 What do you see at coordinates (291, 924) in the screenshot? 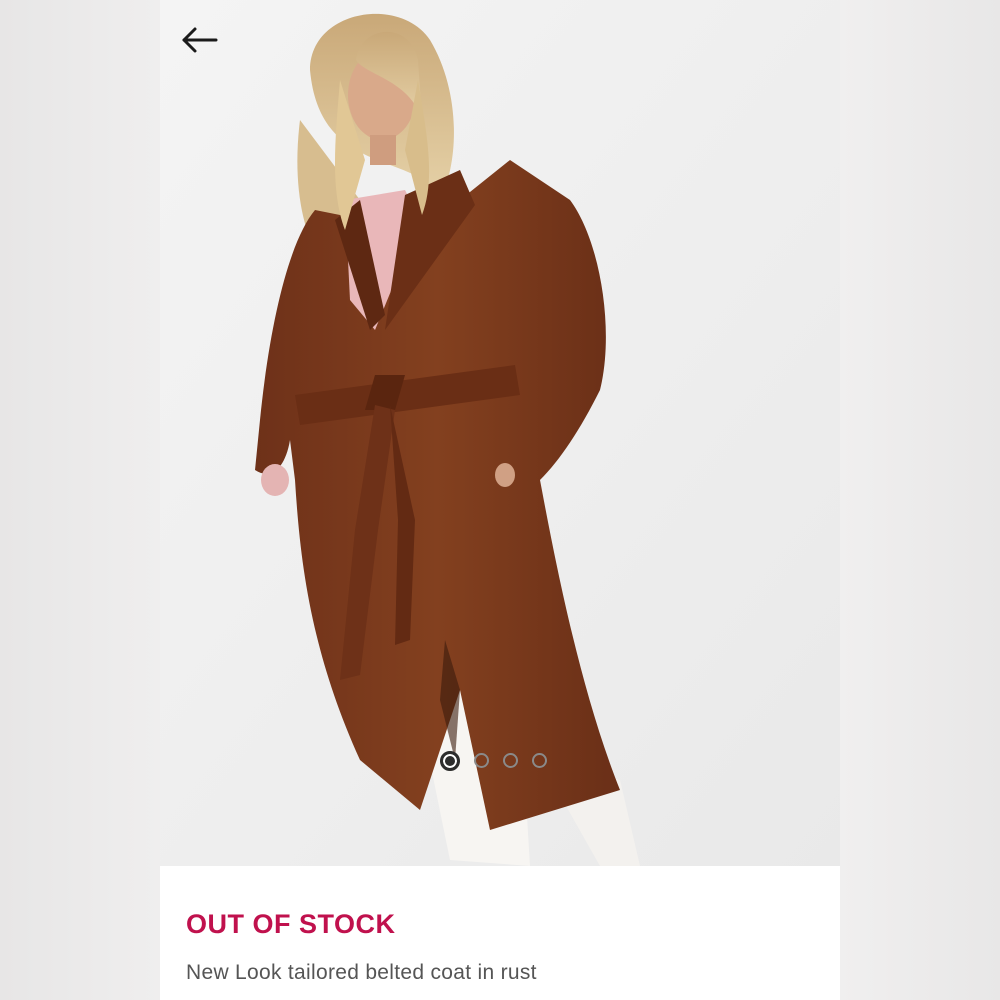
I see `stock-status-label: OUT OF STOCK` at bounding box center [291, 924].